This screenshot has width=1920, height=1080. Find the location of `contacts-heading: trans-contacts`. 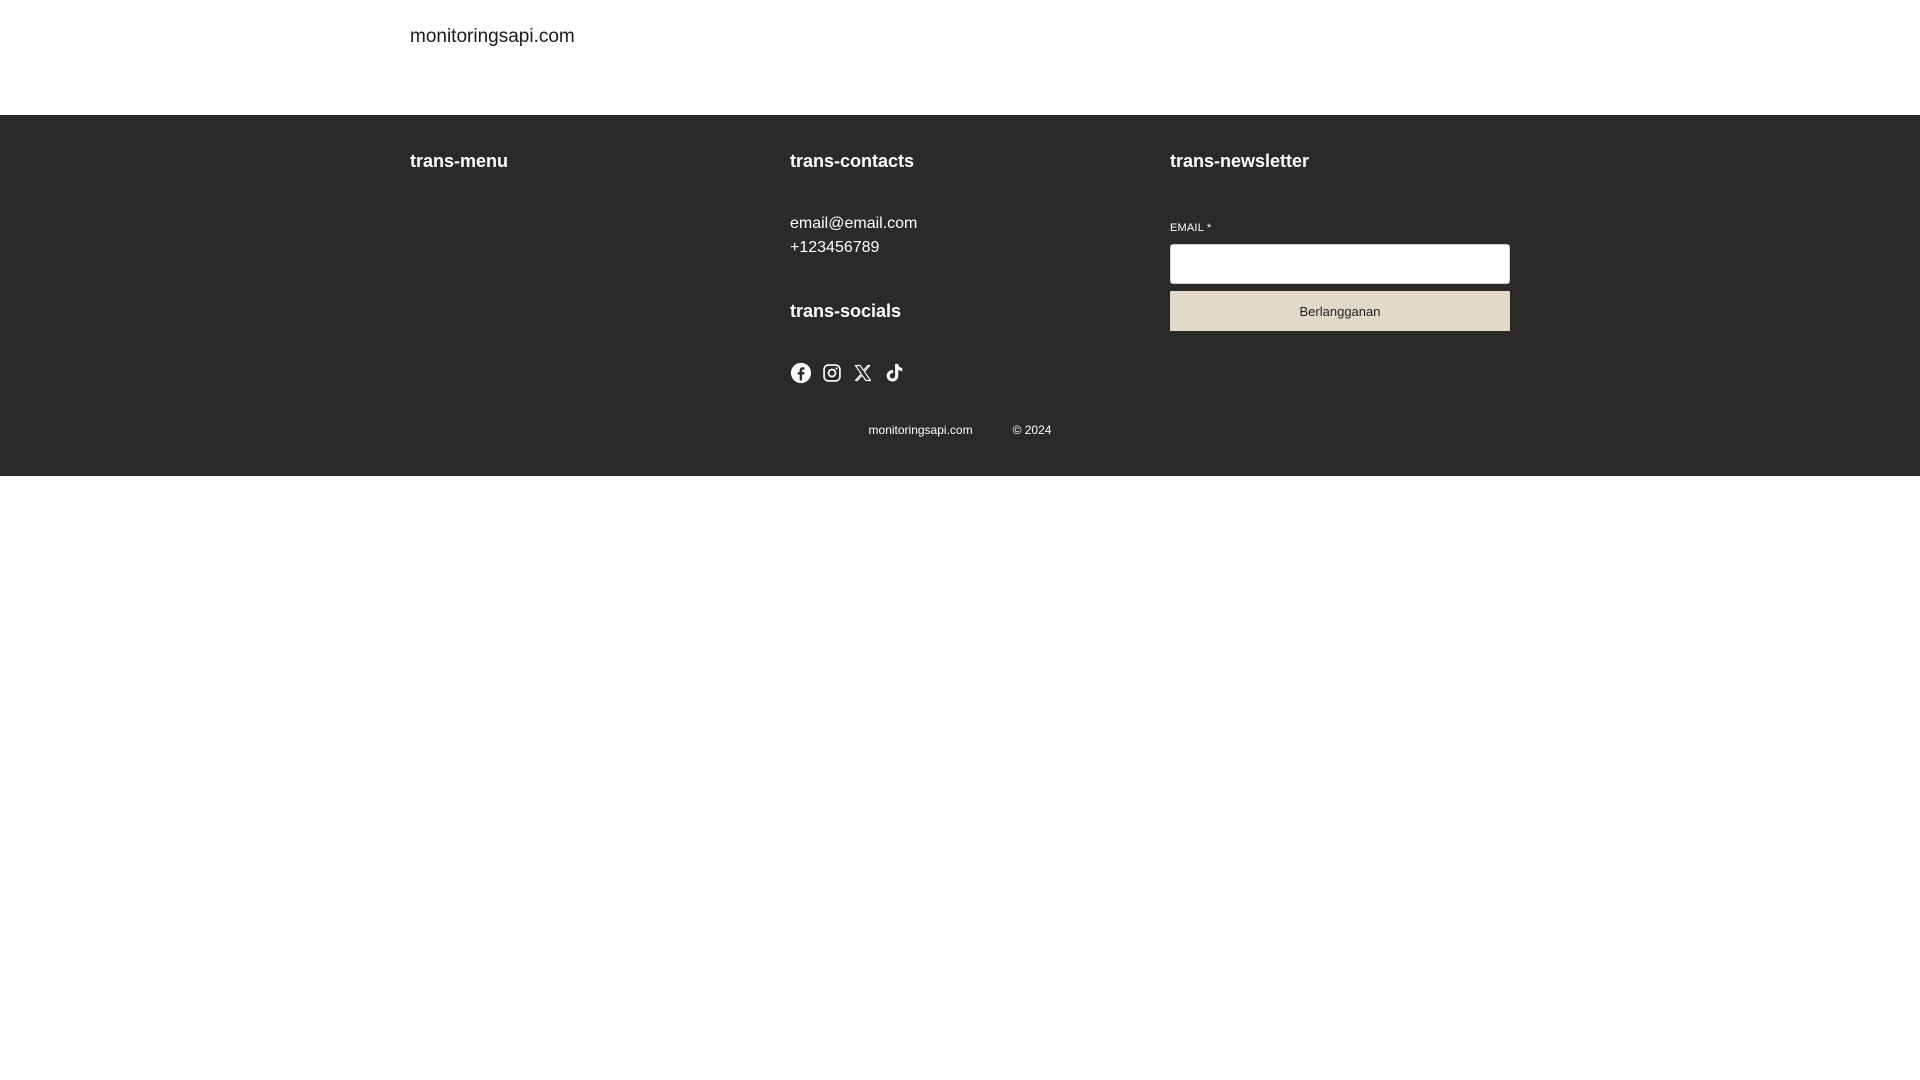

contacts-heading: trans-contacts is located at coordinates (852, 161).